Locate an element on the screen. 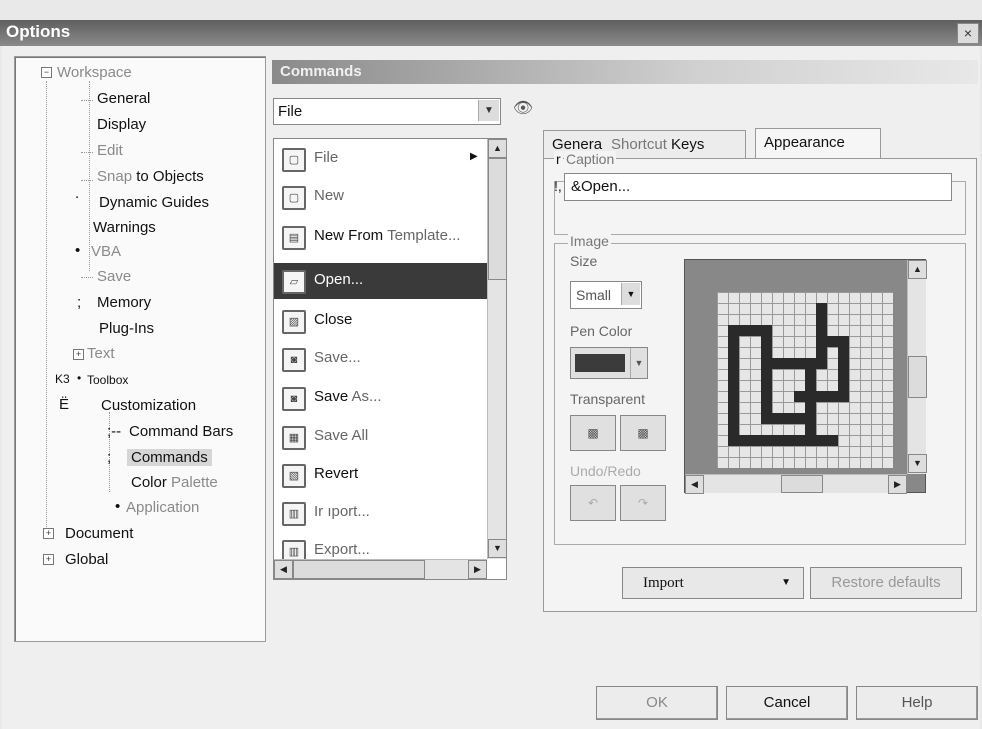 The image size is (982, 729). list-item-new: ▢ New is located at coordinates (390, 197).